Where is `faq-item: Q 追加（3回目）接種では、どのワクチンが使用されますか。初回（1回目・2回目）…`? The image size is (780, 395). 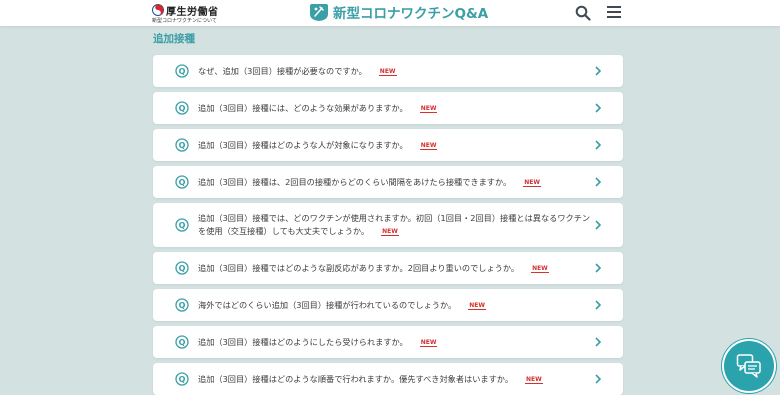 faq-item: Q 追加（3回目）接種では、どのワクチンが使用されますか。初回（1回目・2回目）… is located at coordinates (388, 225).